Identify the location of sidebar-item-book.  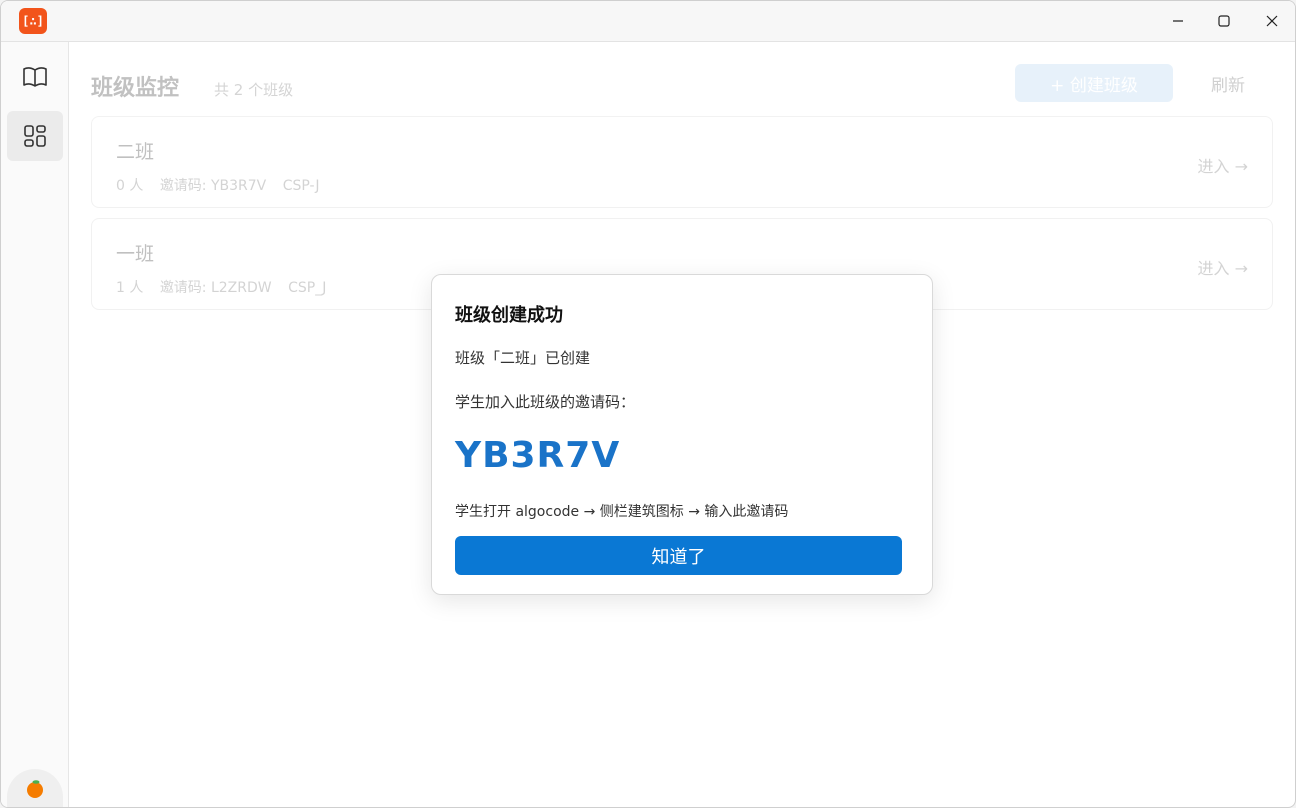
(35, 77).